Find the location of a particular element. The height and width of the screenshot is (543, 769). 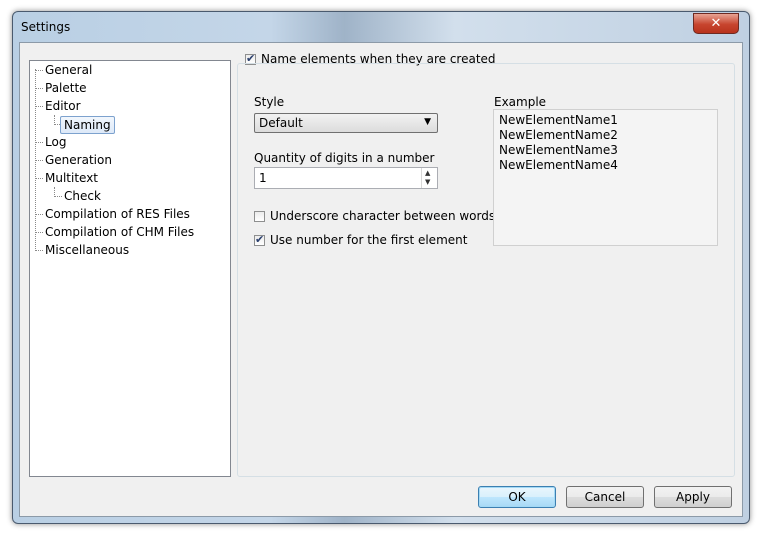

chevron-down-icon: ▼ is located at coordinates (427, 122).